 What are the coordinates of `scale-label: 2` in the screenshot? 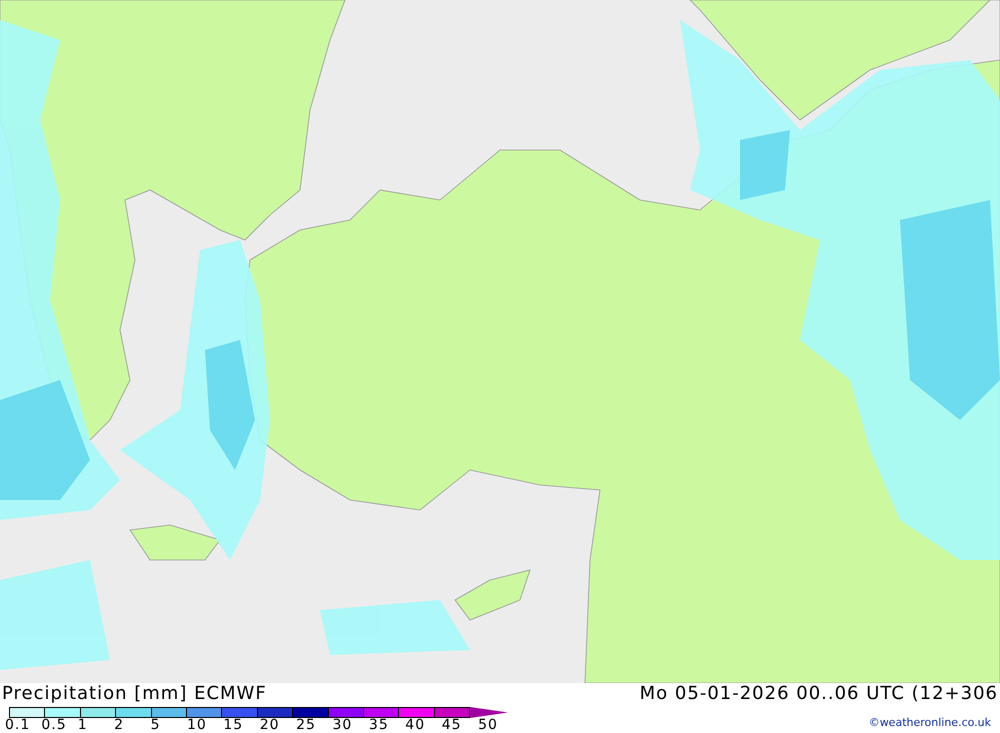 It's located at (119, 725).